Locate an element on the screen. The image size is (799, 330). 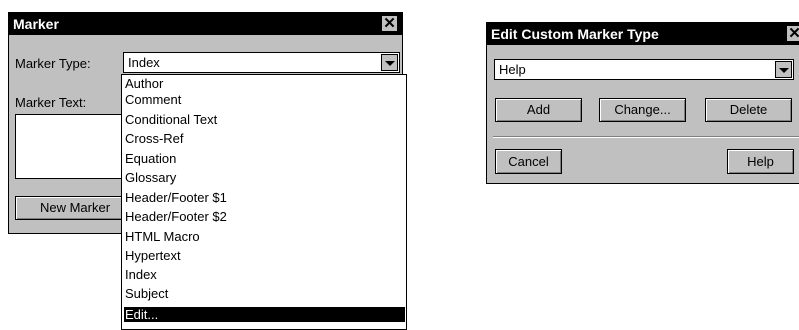
dropdown-item-subject: Subject is located at coordinates (264, 293).